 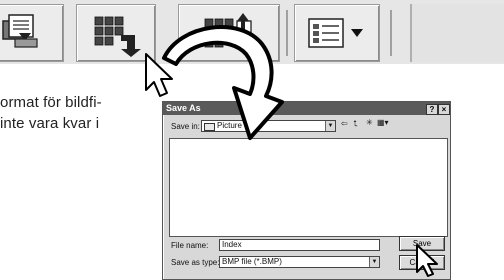 What do you see at coordinates (190, 245) in the screenshot?
I see `file-name-label: File name:` at bounding box center [190, 245].